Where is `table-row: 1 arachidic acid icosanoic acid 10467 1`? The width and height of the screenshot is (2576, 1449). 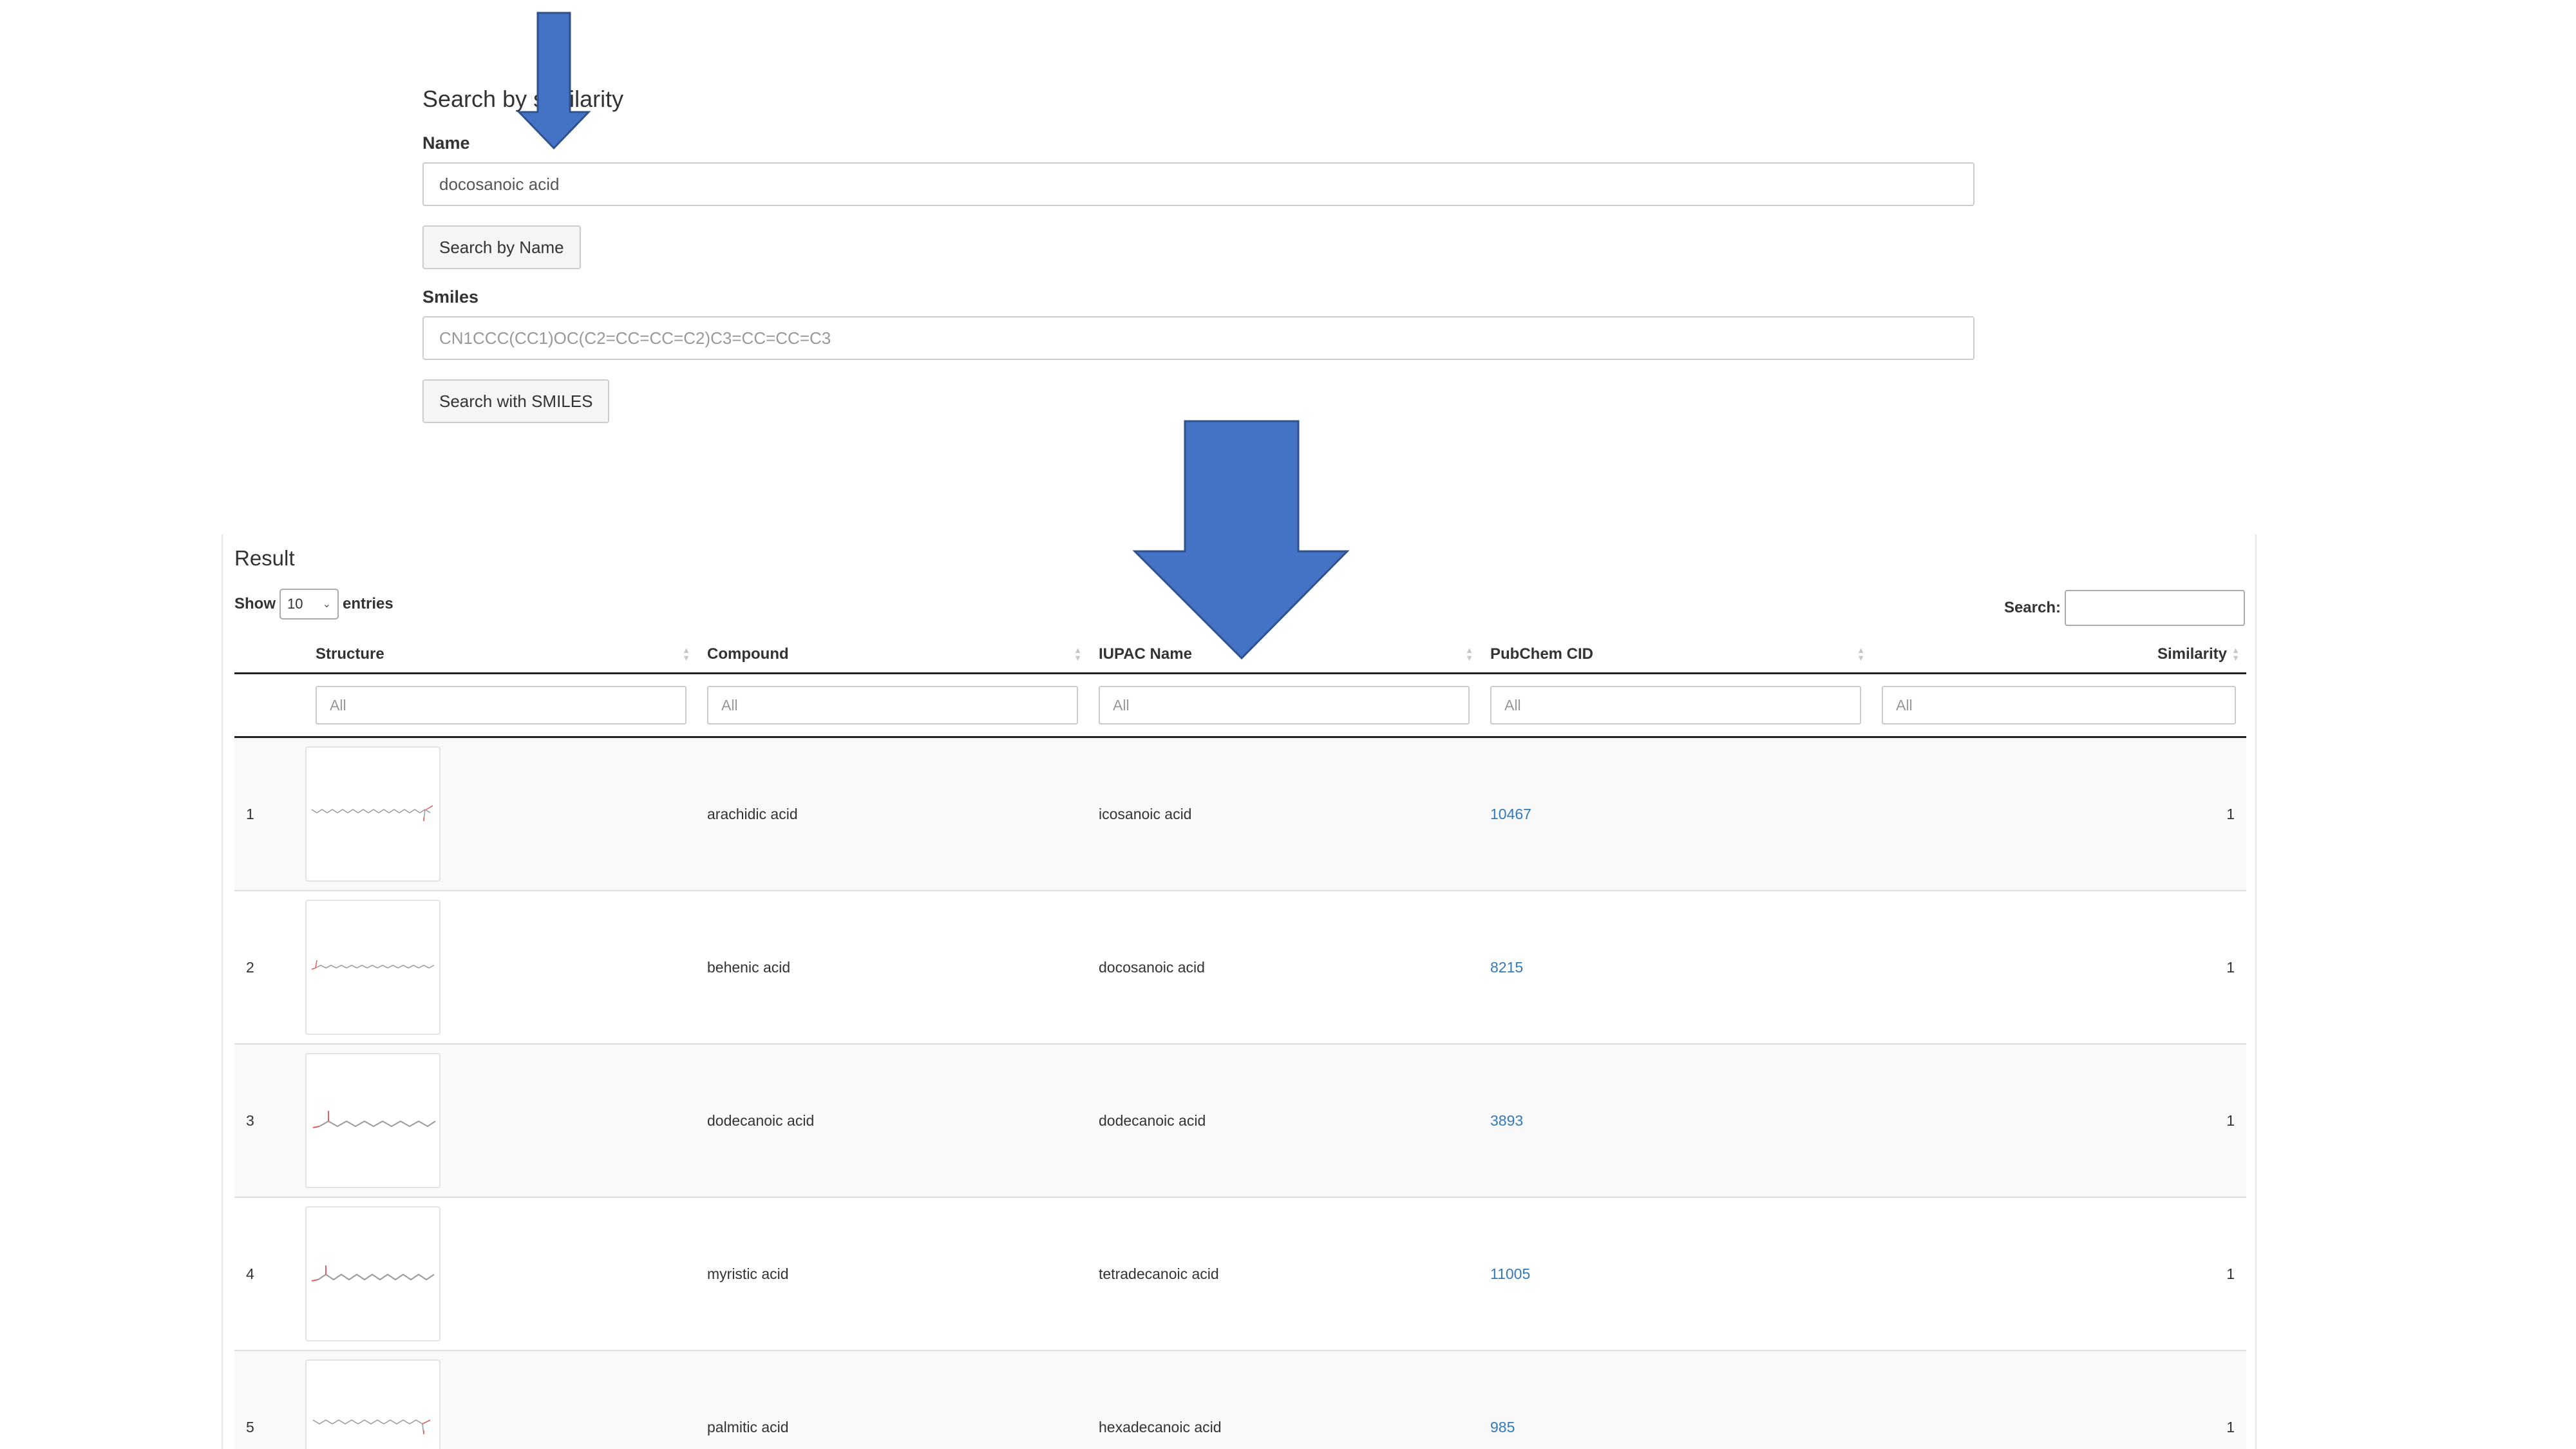
table-row: 1 arachidic acid icosanoic acid 10467 1 is located at coordinates (1240, 813).